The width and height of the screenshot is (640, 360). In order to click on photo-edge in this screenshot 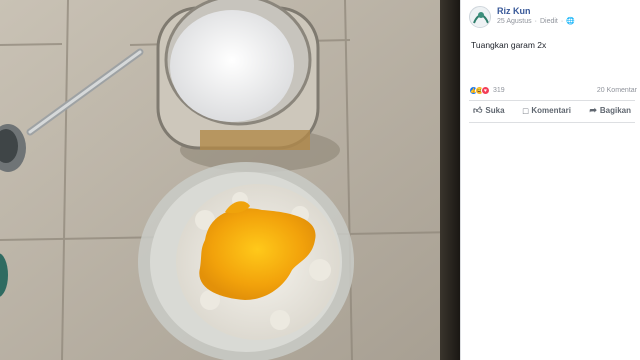, I will do `click(450, 180)`.